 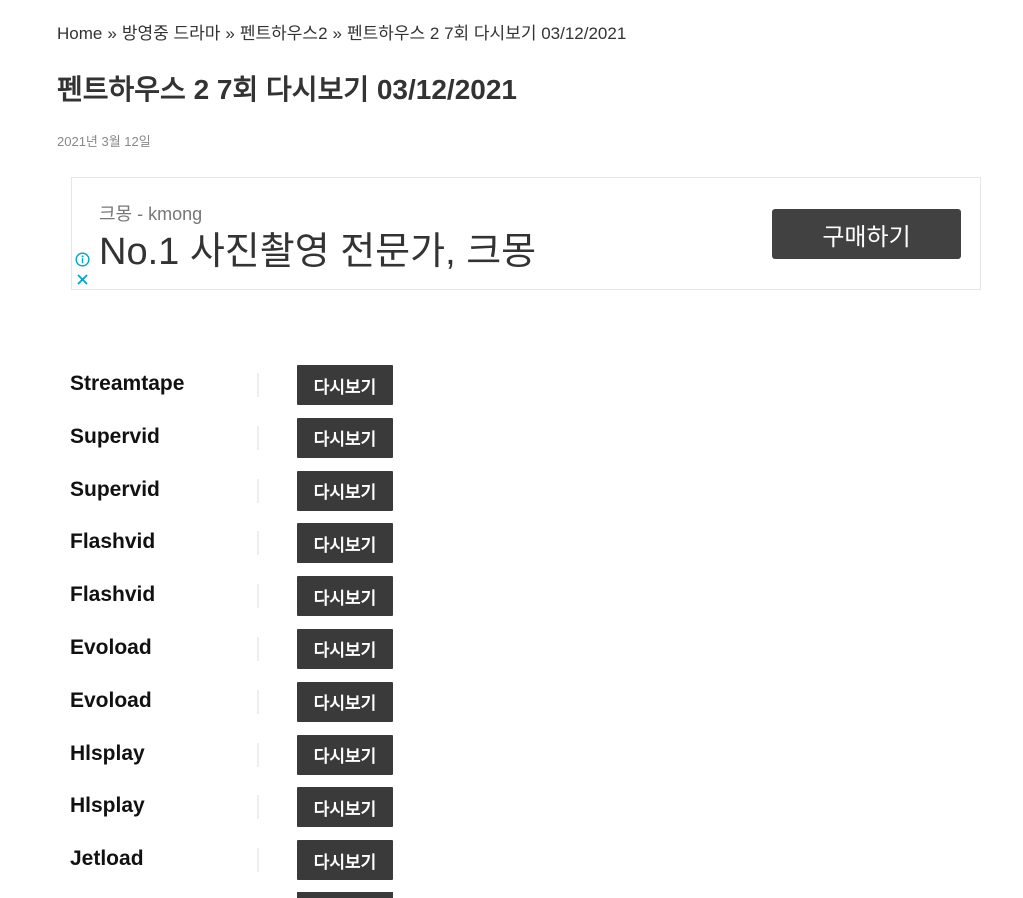 I want to click on watch-button-partial, so click(x=345, y=895).